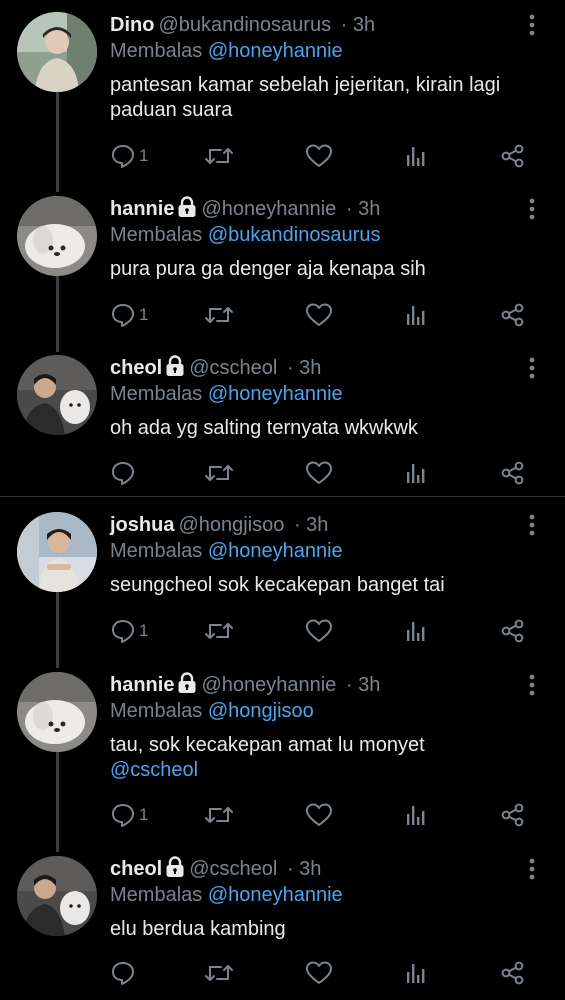 This screenshot has height=1000, width=565. I want to click on thread-separator, so click(282, 496).